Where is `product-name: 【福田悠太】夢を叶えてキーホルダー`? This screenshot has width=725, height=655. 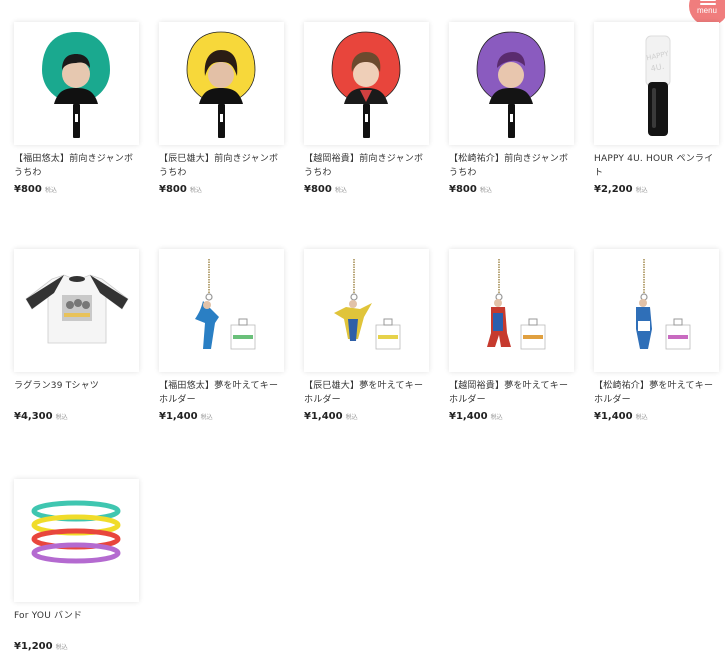
product-name: 【福田悠太】夢を叶えてキーホルダー is located at coordinates (221, 393).